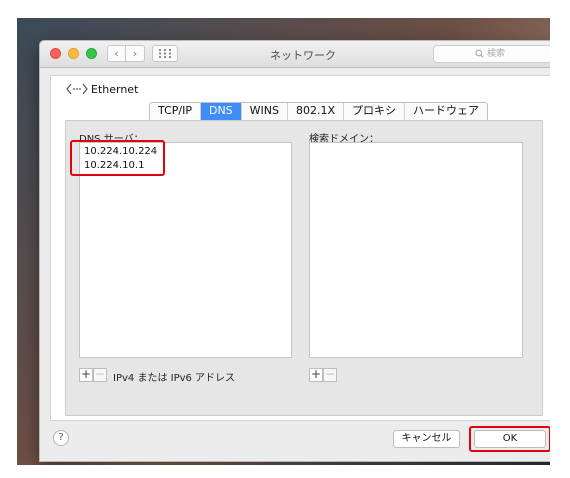 The image size is (570, 478). I want to click on add-search-domain-button: +, so click(316, 375).